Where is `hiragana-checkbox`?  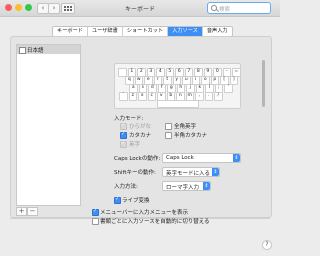 hiragana-checkbox is located at coordinates (123, 126).